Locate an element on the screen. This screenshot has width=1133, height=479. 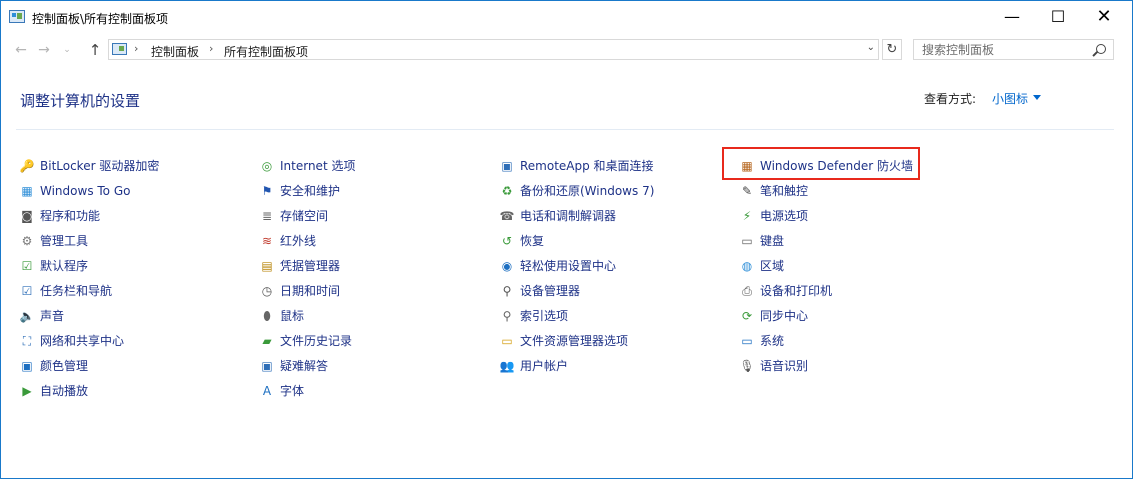
highlight-box is located at coordinates (821, 163).